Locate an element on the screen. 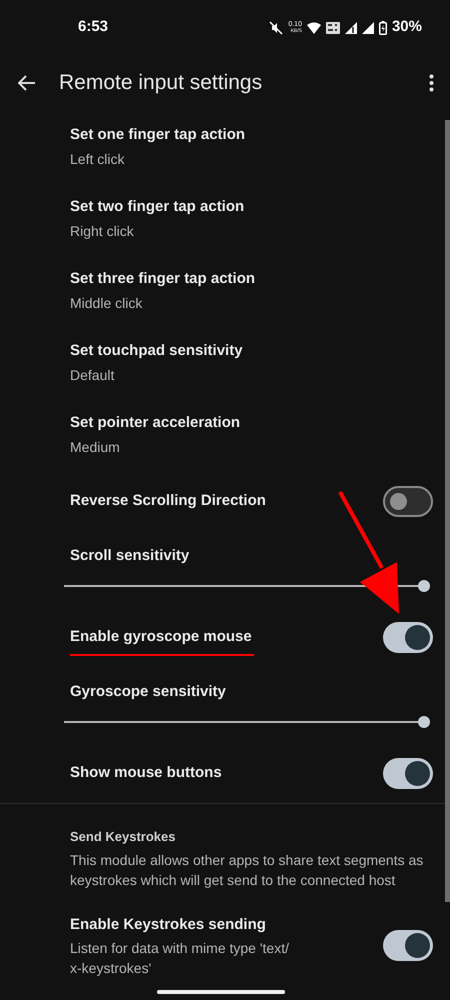  status-time: 6:53 is located at coordinates (93, 27).